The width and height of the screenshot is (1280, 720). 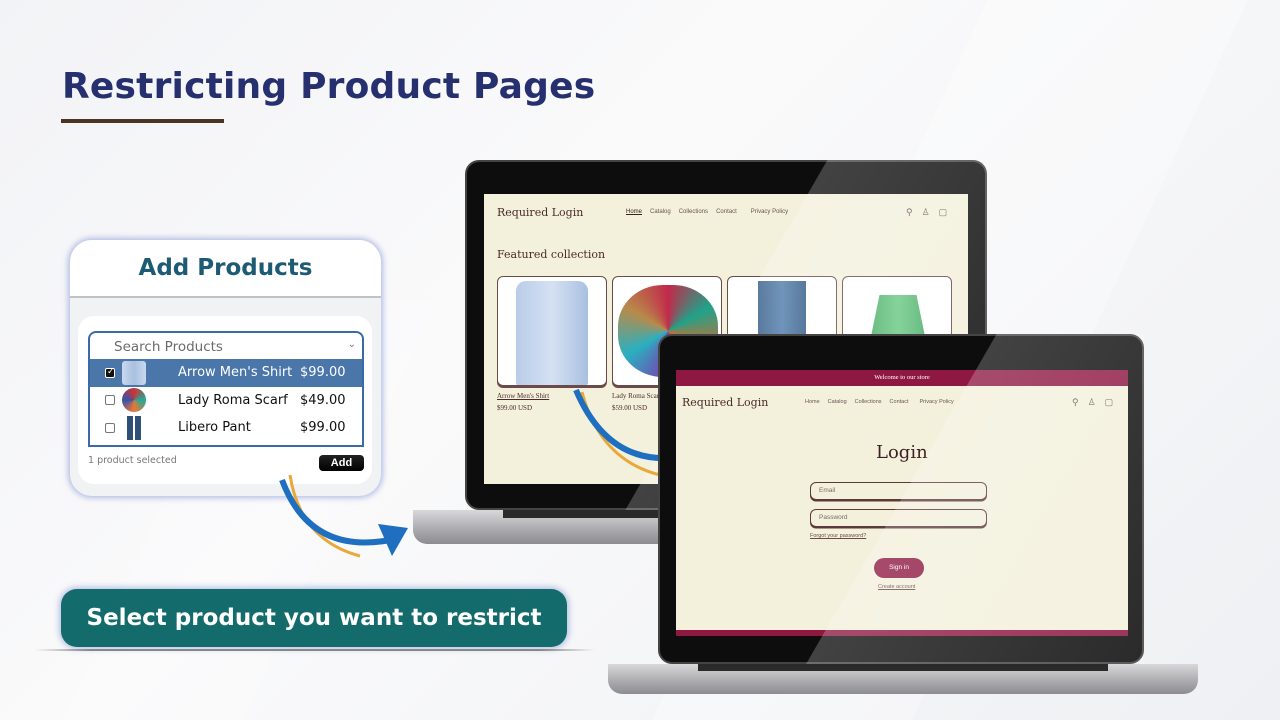 What do you see at coordinates (898, 491) in the screenshot?
I see `email-field: Email` at bounding box center [898, 491].